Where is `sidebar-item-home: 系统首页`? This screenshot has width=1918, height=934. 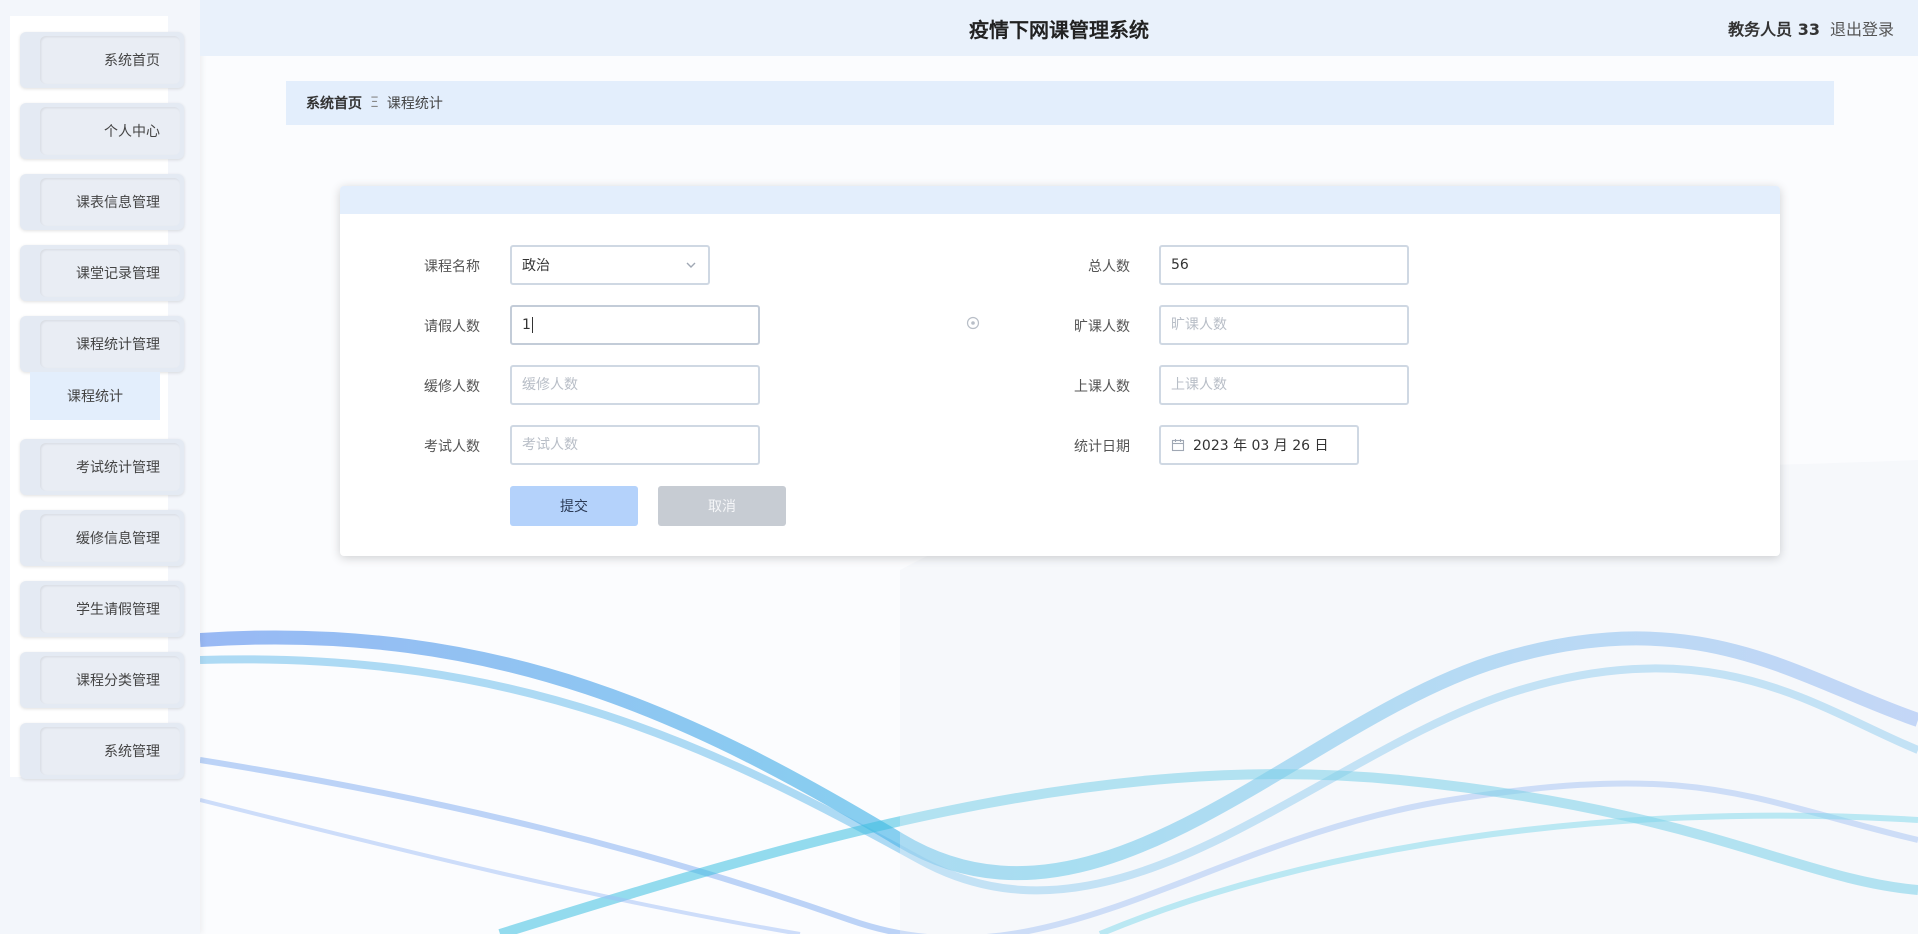
sidebar-item-home: 系统首页 is located at coordinates (102, 60).